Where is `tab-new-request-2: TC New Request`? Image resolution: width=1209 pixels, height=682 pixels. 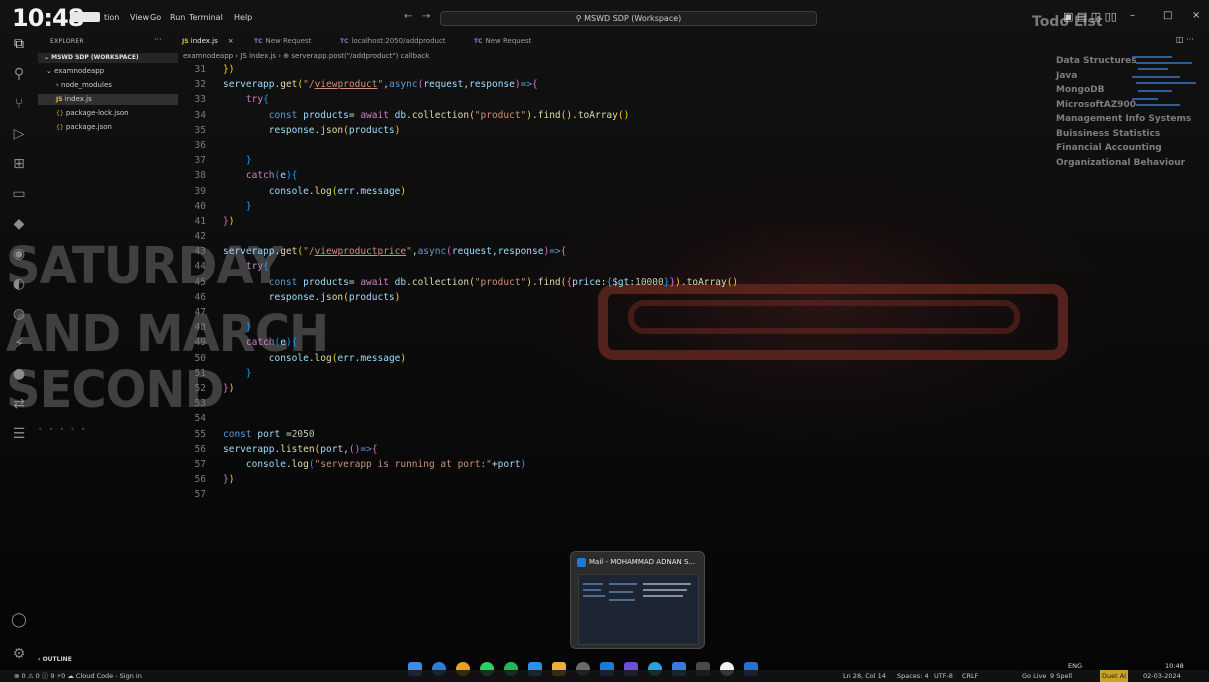
tab-new-request-2: TC New Request is located at coordinates (502, 41).